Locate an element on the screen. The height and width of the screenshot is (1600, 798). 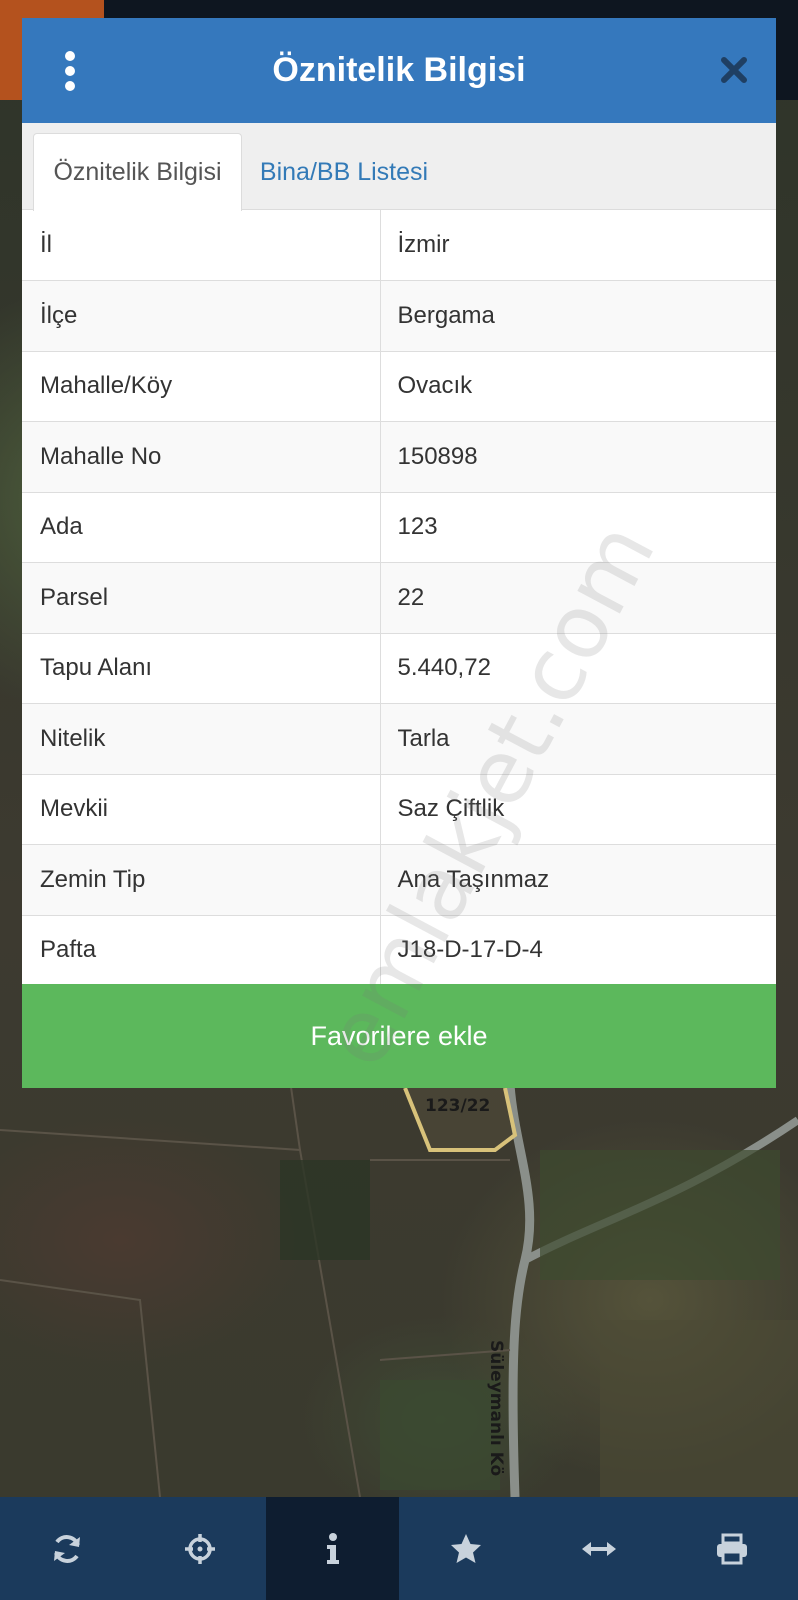
locate-icon is located at coordinates (199, 1548).